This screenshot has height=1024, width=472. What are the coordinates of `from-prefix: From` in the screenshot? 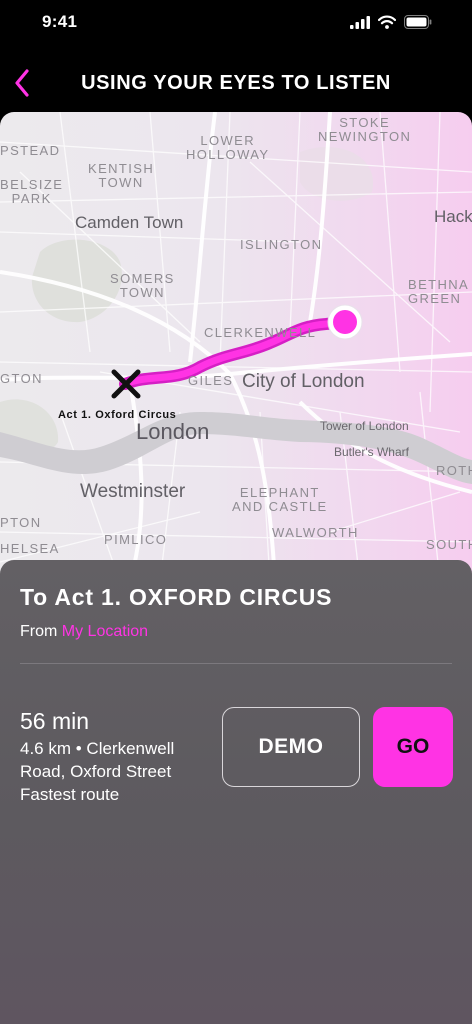 It's located at (39, 631).